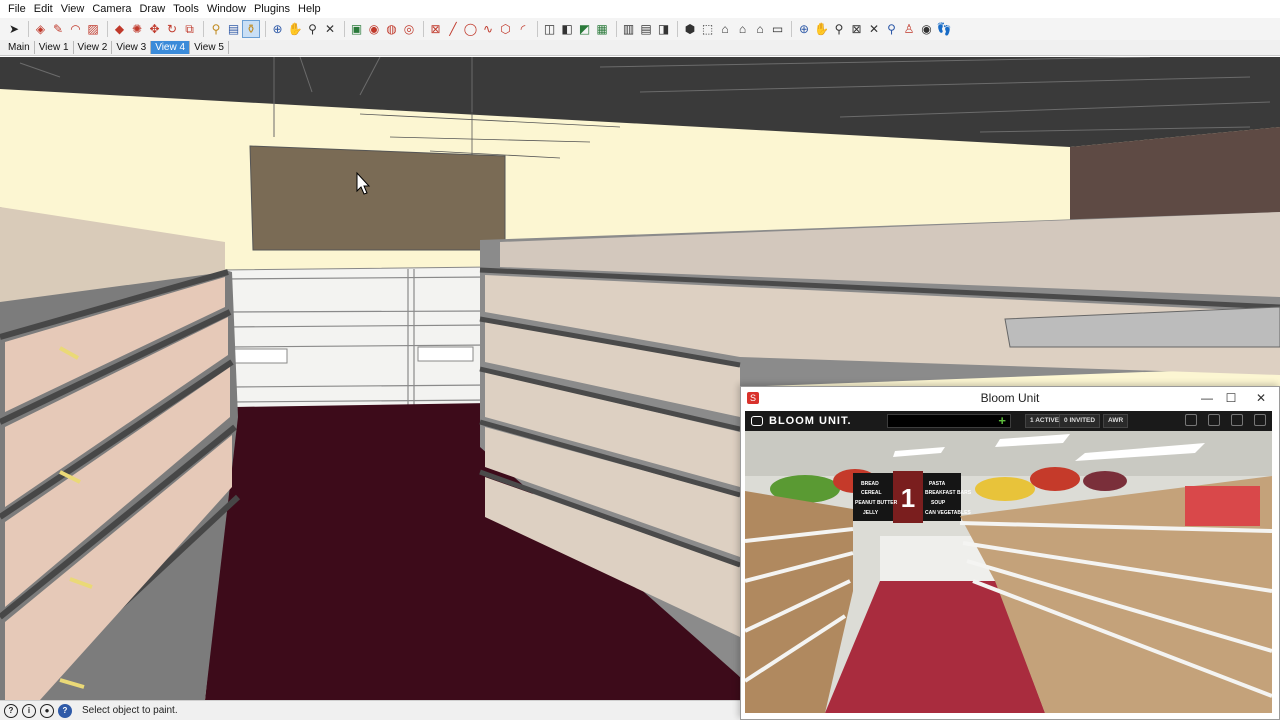  I want to click on right-view-icon: ⌂, so click(743, 29).